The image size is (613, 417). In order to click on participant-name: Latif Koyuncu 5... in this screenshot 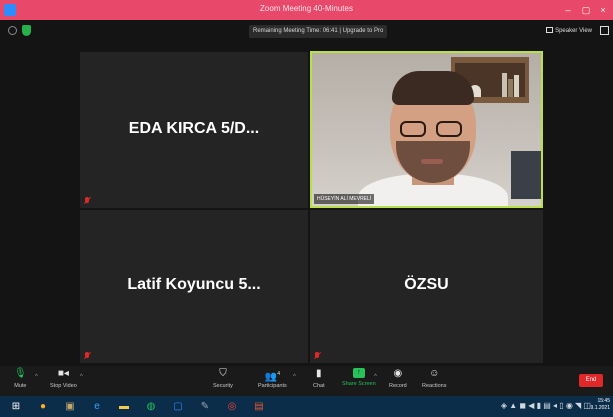, I will do `click(194, 284)`.